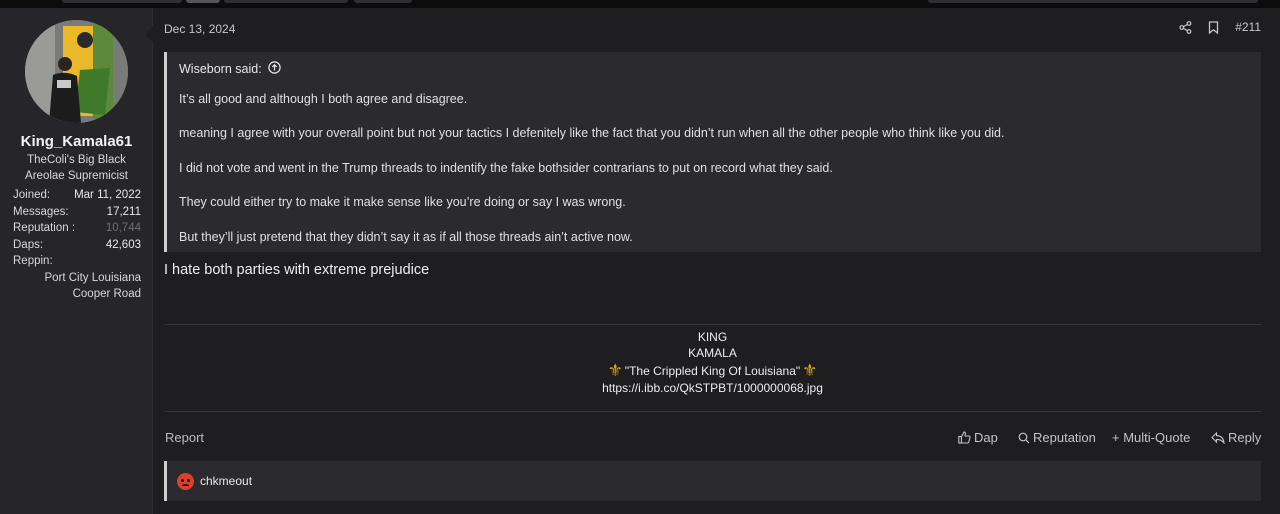 This screenshot has width=1280, height=514. I want to click on post-number: #211, so click(1248, 27).